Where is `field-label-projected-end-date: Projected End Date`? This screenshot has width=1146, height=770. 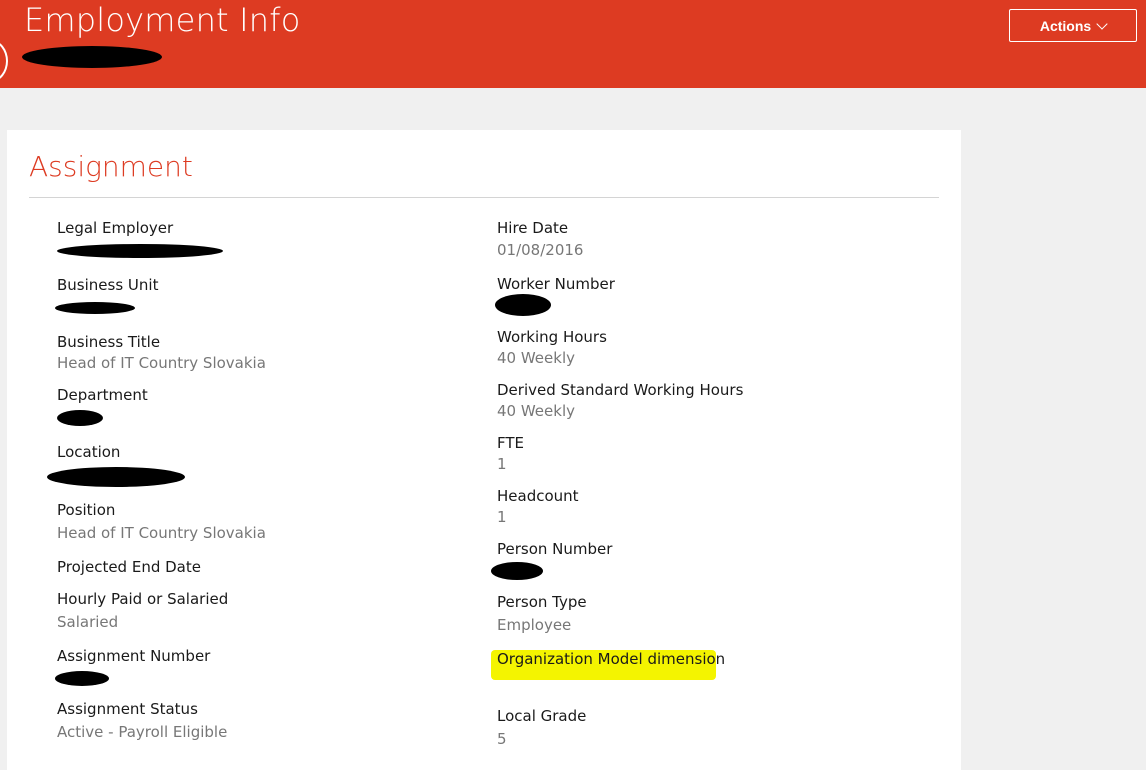
field-label-projected-end-date: Projected End Date is located at coordinates (129, 567).